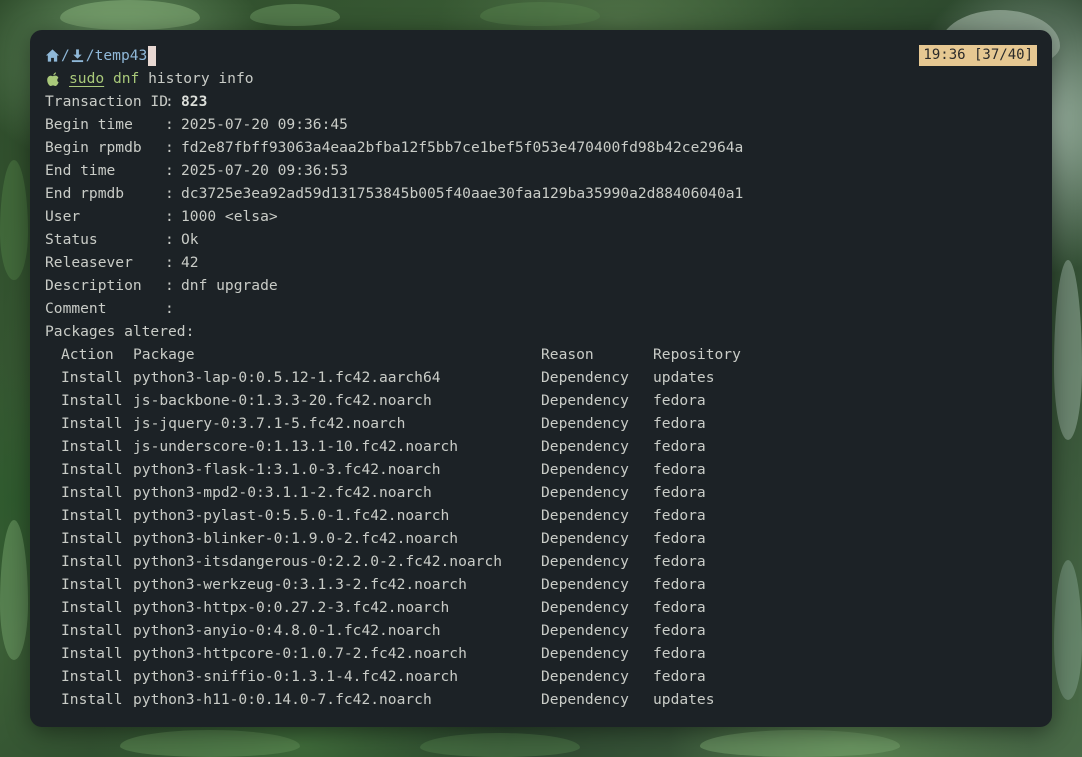 This screenshot has height=757, width=1082. Describe the element at coordinates (282, 492) in the screenshot. I see `cell-package: python3-mpd2-0:3.1.1-2.fc42.noarch` at that location.